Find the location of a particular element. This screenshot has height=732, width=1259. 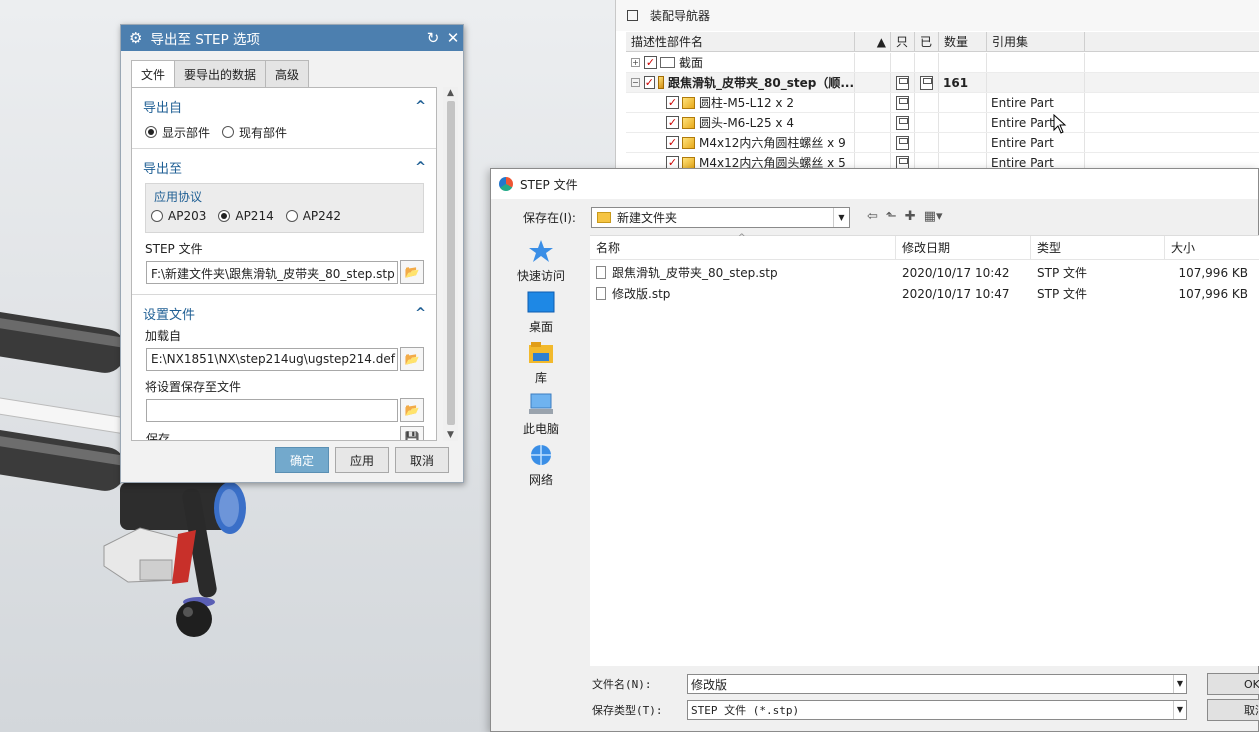

tab-data-to-export: 要导出的数据 is located at coordinates (220, 73).